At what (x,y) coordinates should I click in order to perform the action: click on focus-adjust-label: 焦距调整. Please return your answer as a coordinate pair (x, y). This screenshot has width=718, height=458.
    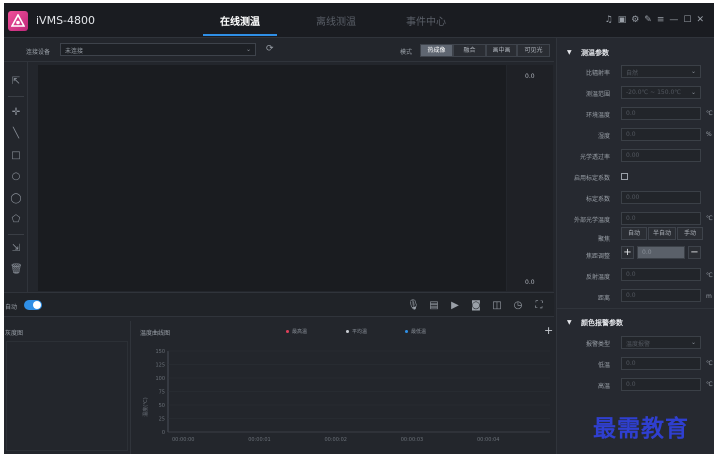
    Looking at the image, I should click on (597, 256).